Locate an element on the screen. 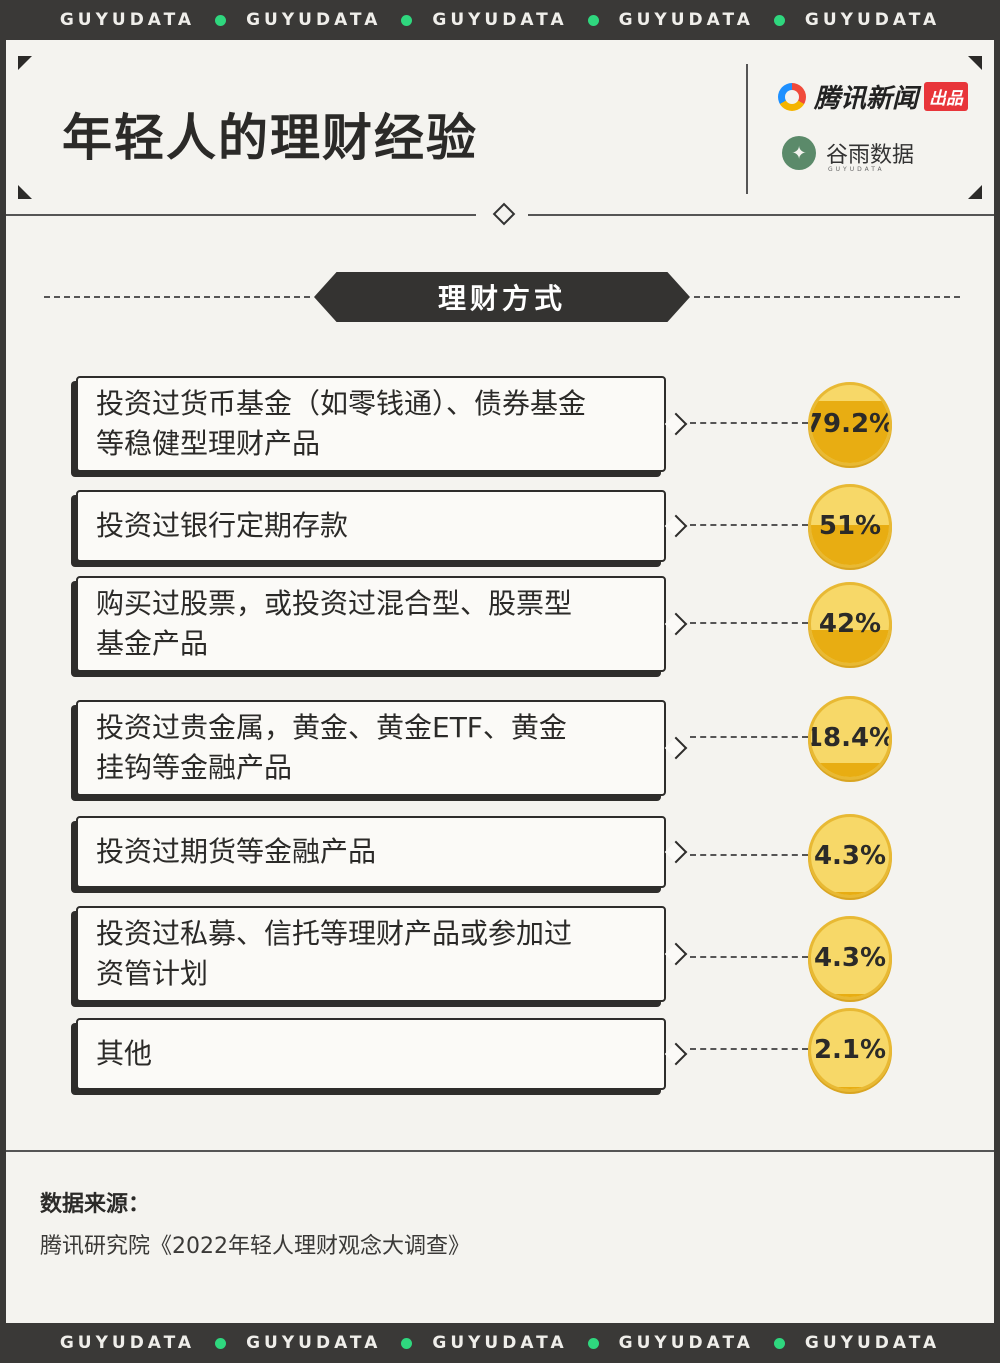 The height and width of the screenshot is (1363, 1000). value-coin: 42% is located at coordinates (850, 624).